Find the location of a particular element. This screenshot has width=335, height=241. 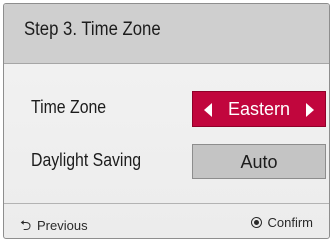

previous-label: Previous is located at coordinates (62, 225).